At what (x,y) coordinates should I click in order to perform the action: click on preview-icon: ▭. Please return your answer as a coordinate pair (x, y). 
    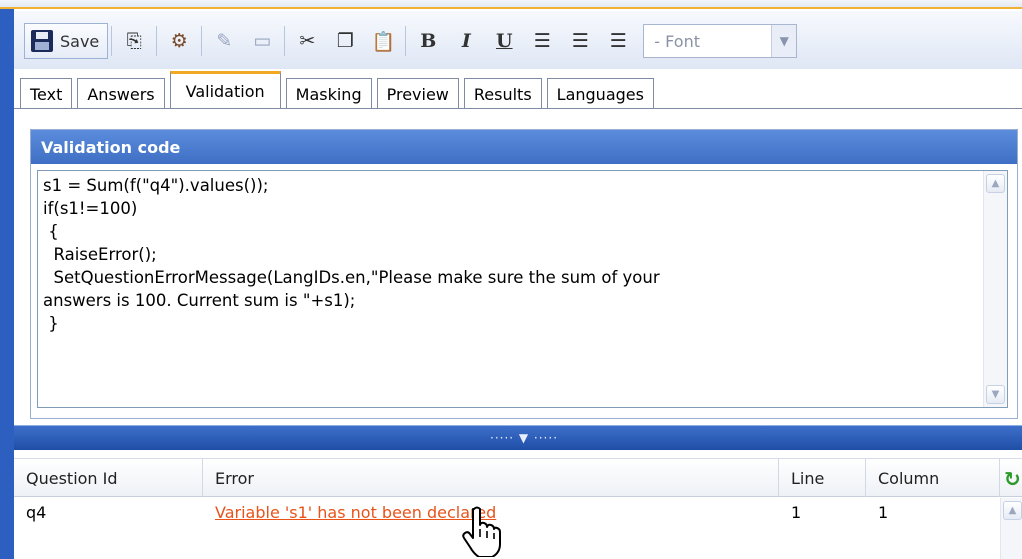
    Looking at the image, I should click on (262, 41).